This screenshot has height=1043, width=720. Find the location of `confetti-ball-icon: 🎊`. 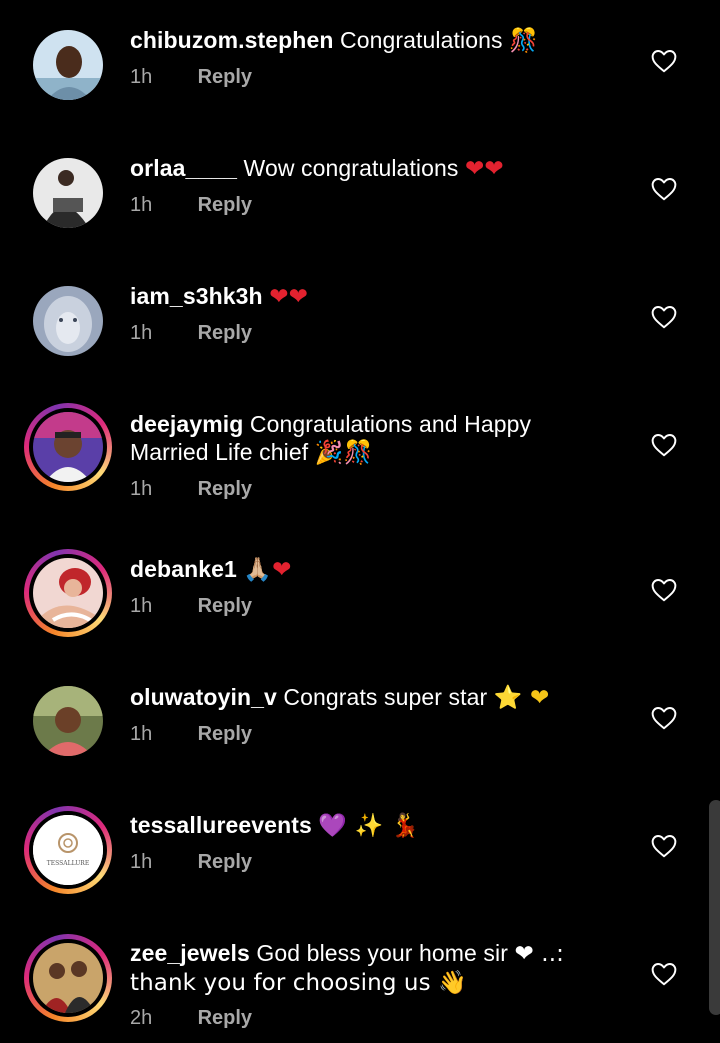

confetti-ball-icon: 🎊 is located at coordinates (523, 41).